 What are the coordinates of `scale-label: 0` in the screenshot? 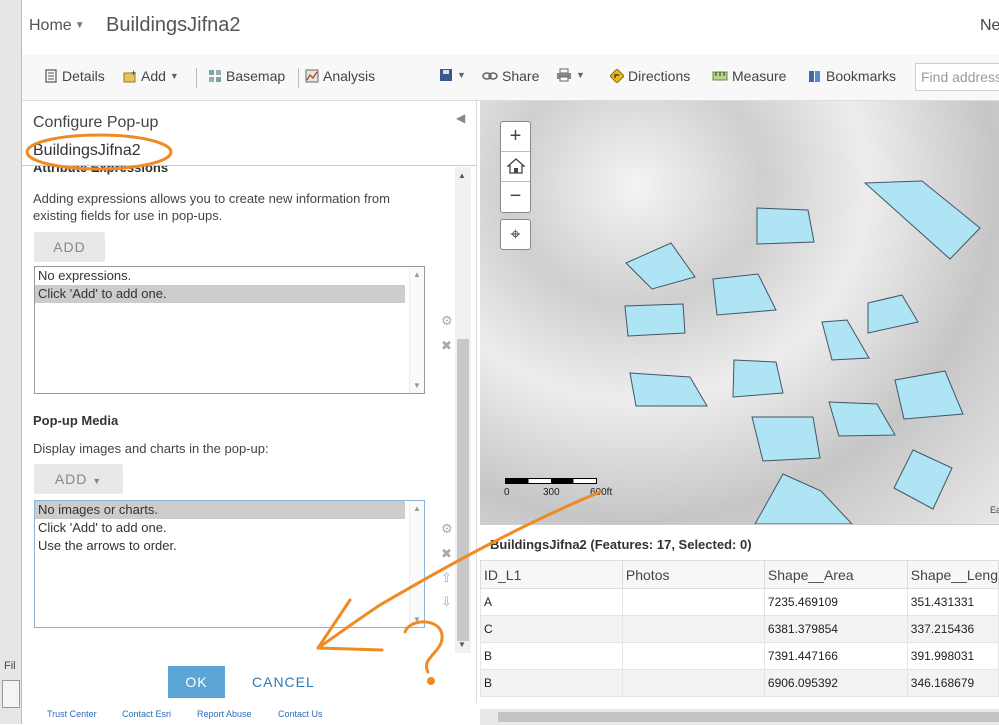 It's located at (507, 492).